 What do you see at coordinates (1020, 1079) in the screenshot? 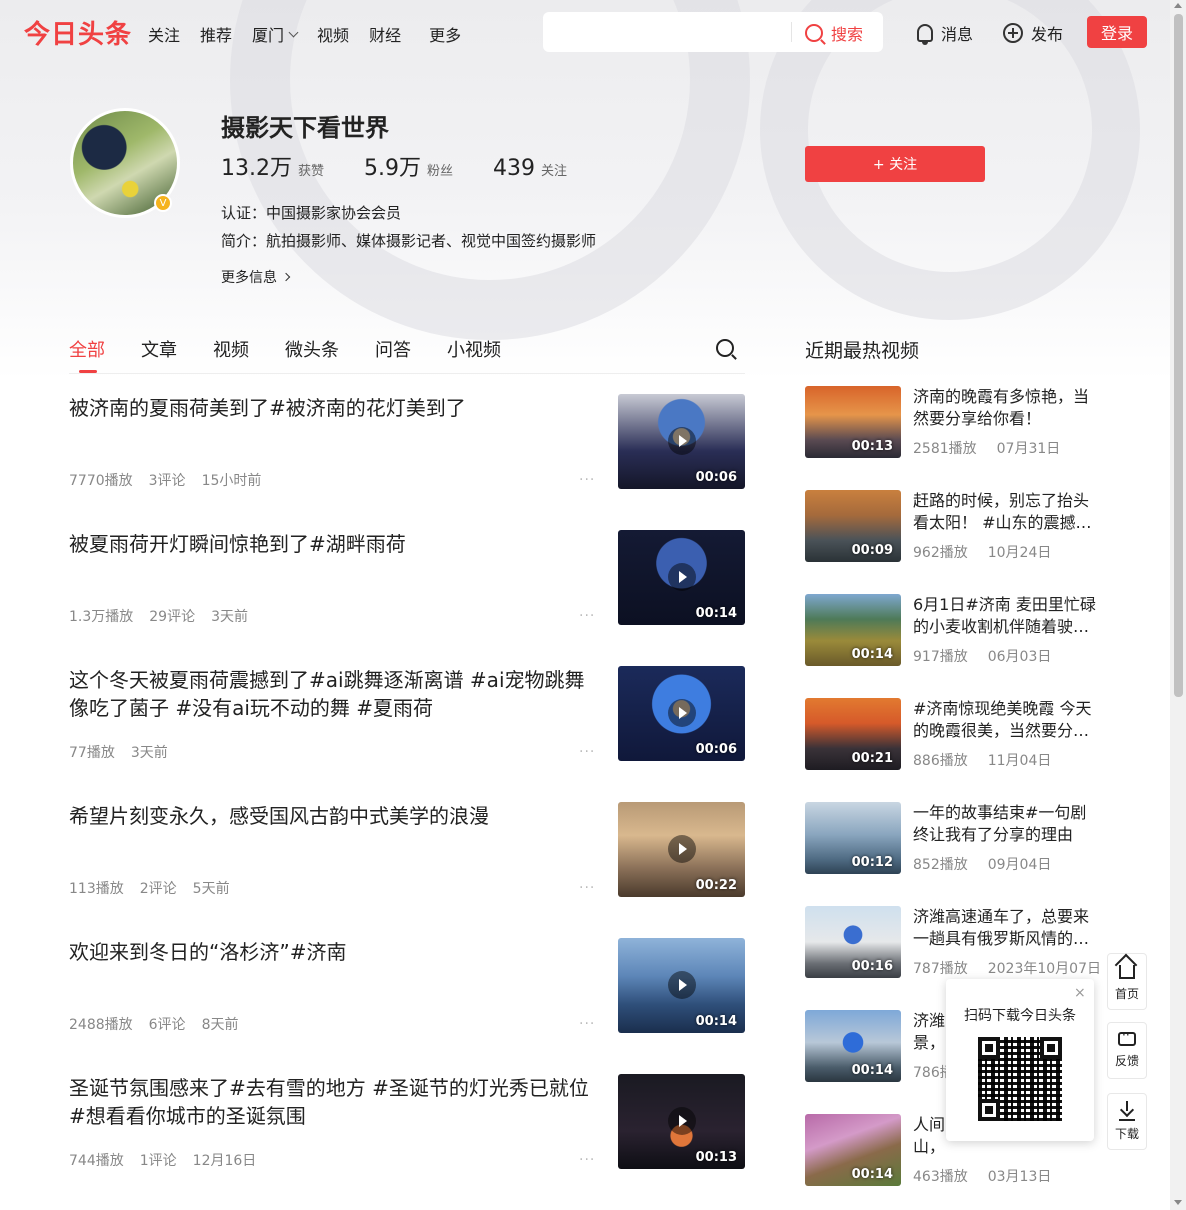
I see `qr-code-image` at bounding box center [1020, 1079].